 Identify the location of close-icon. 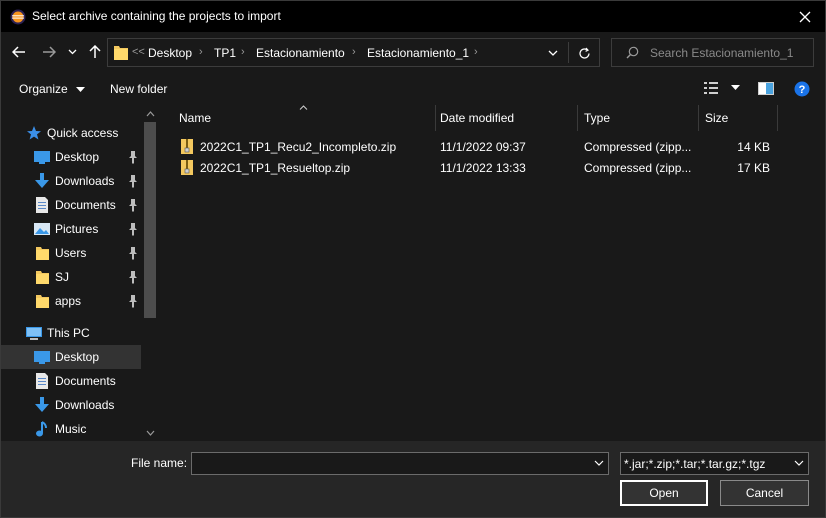
(805, 16).